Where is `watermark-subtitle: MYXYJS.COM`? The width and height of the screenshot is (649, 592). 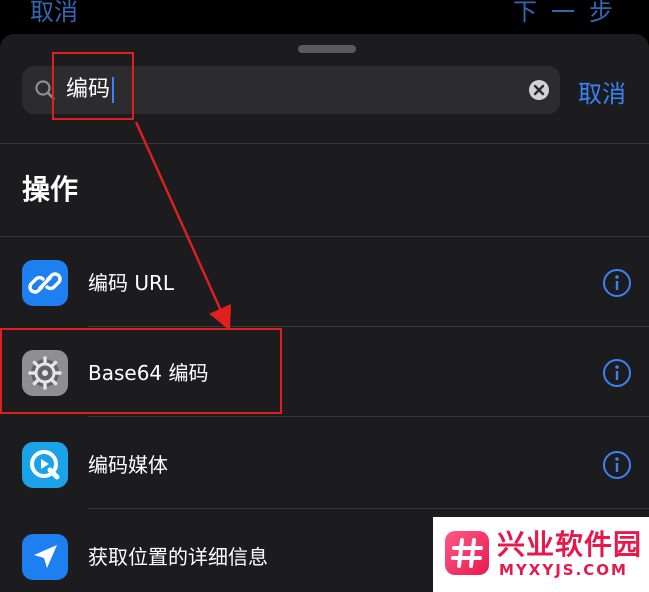
watermark-subtitle: MYXYJS.COM is located at coordinates (563, 570).